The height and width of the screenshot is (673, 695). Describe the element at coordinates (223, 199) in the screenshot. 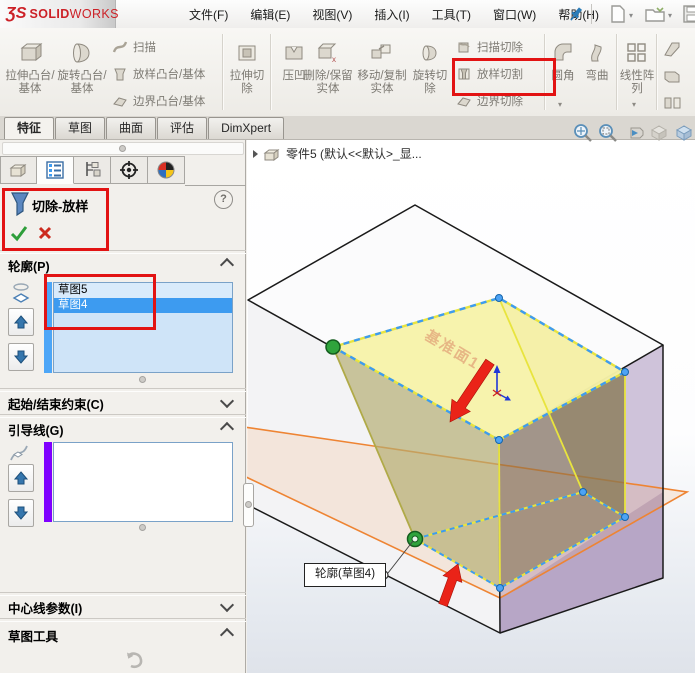

I see `help-icon: ?` at that location.